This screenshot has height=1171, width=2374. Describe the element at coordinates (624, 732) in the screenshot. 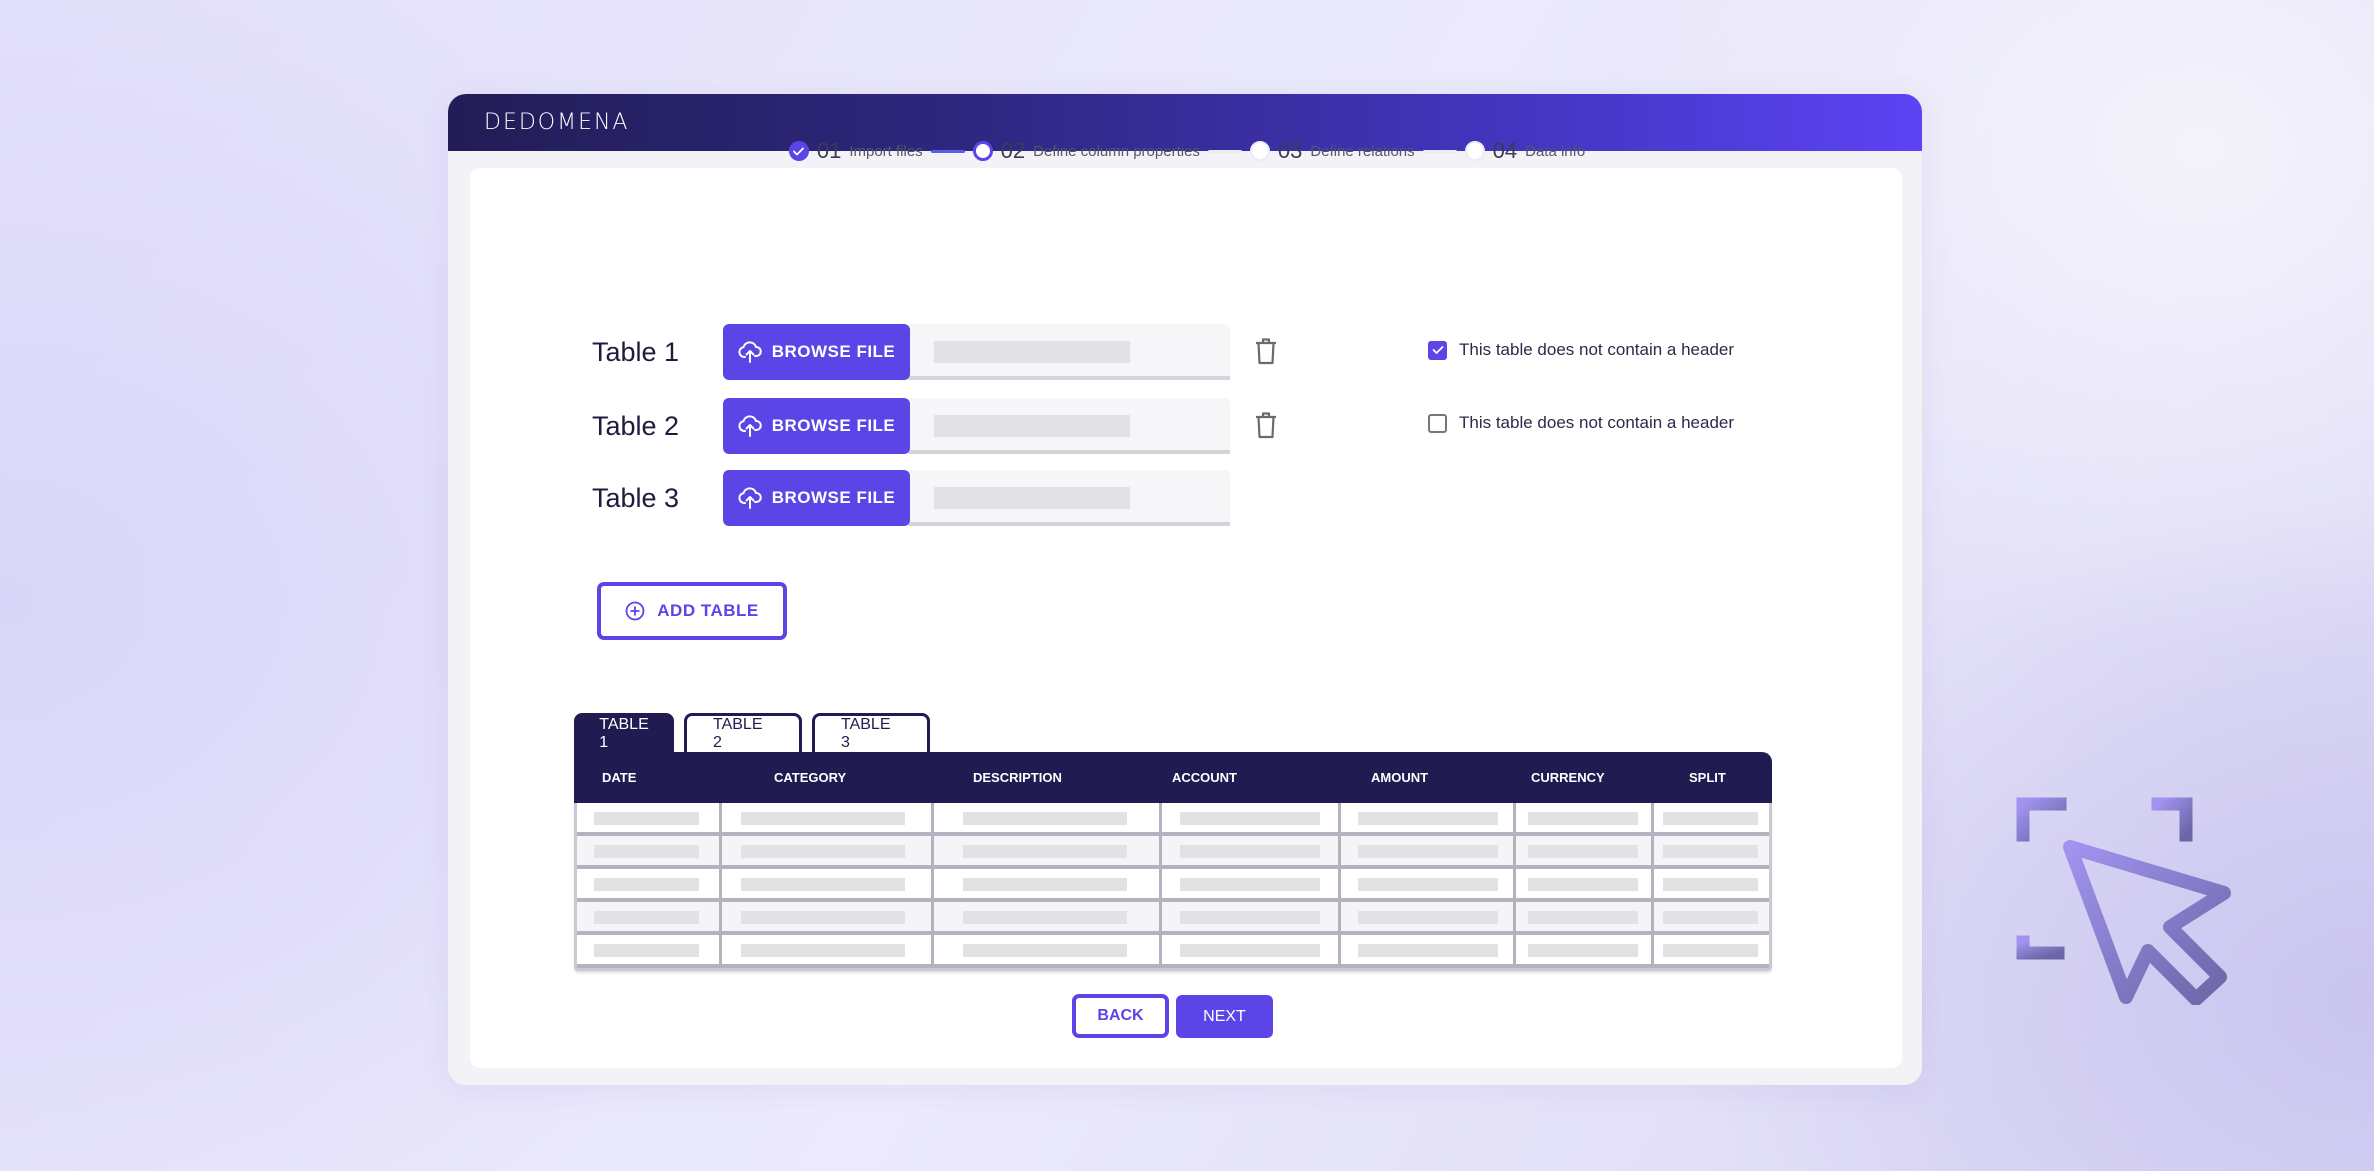

I see `tab-table-1: TABLE 1` at that location.